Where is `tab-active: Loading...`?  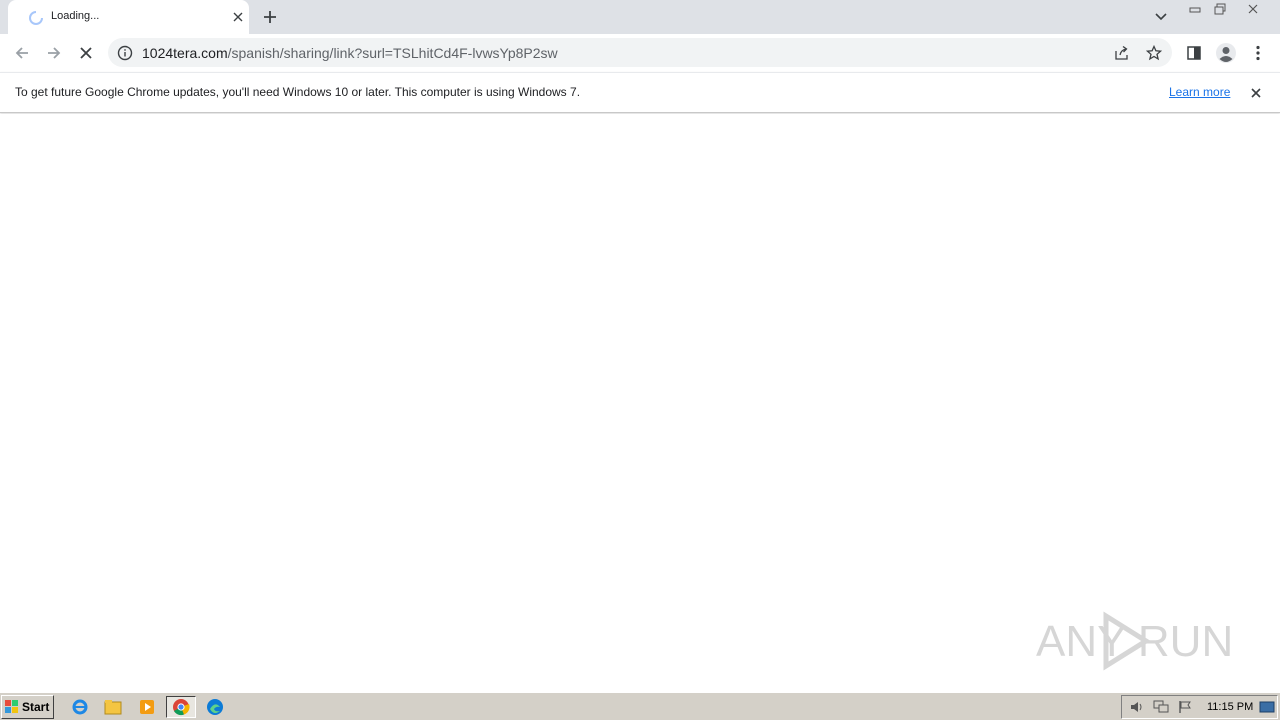 tab-active: Loading... is located at coordinates (128, 17).